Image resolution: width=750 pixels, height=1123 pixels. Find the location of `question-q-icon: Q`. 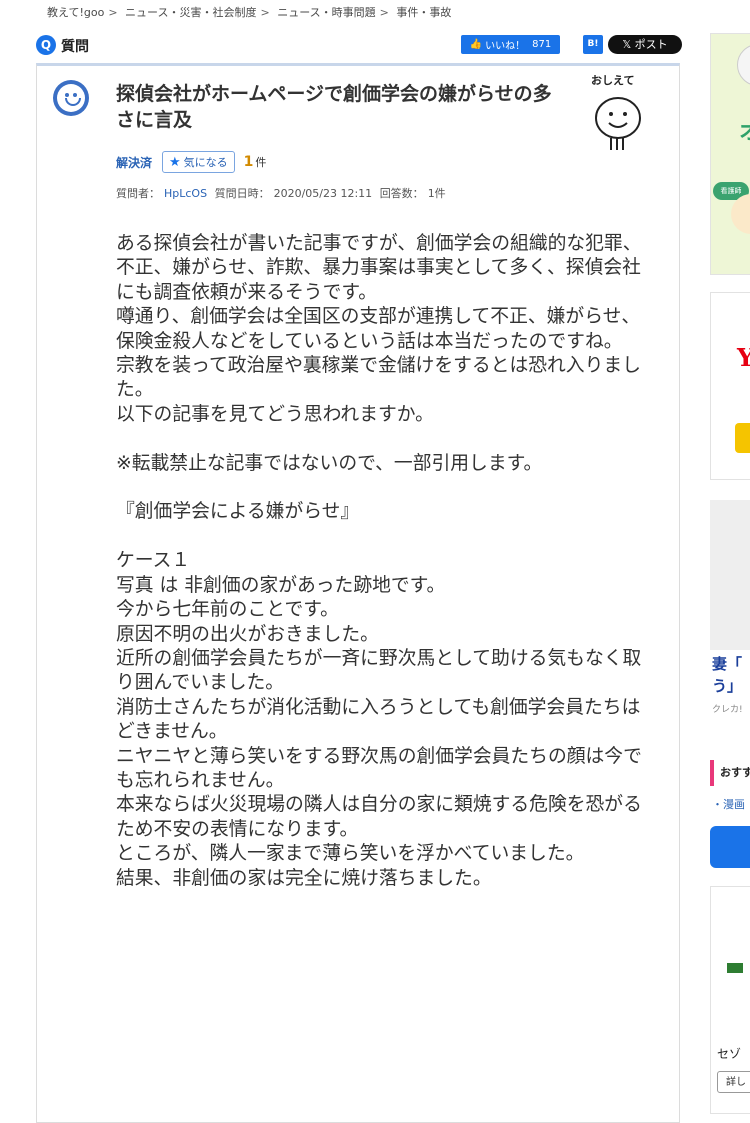

question-q-icon: Q is located at coordinates (46, 45).